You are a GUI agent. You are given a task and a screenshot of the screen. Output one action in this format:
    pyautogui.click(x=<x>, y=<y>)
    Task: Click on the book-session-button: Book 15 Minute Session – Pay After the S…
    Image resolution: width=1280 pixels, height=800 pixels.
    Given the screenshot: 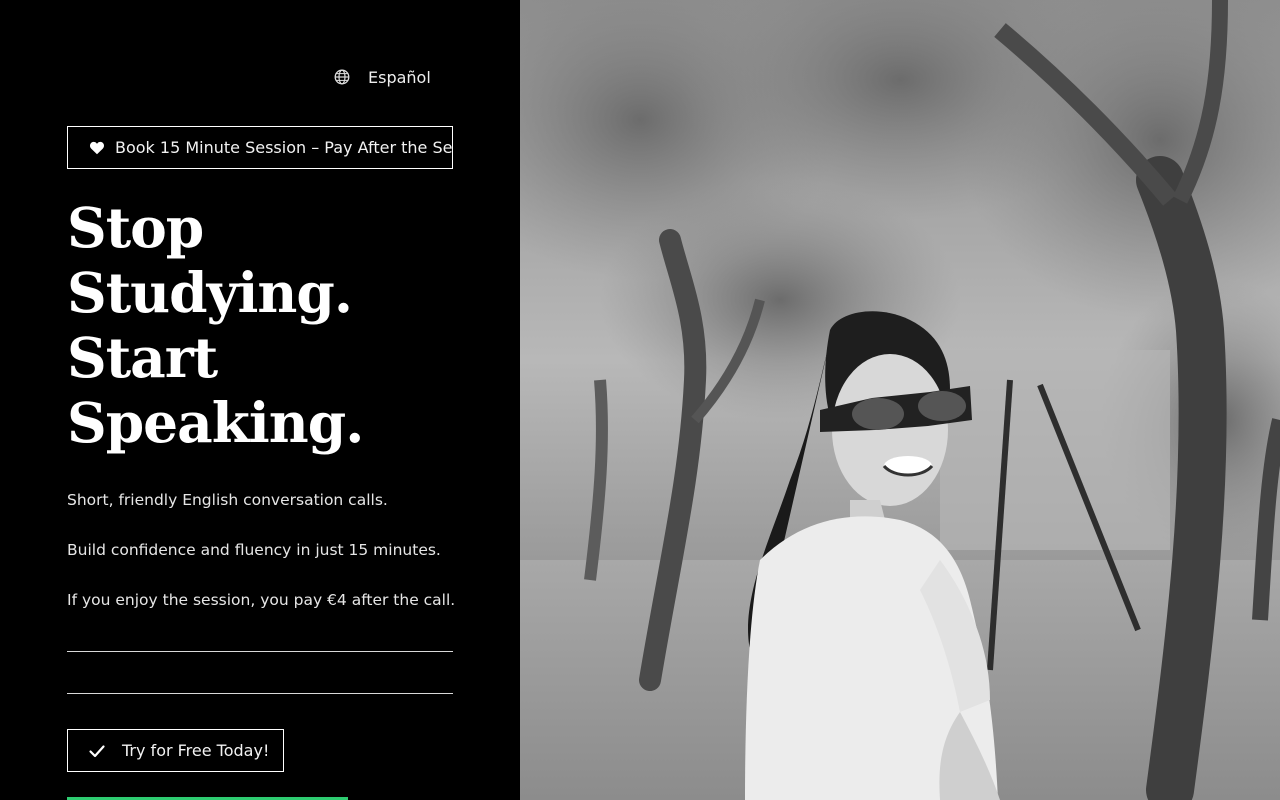 What is the action you would take?
    pyautogui.click(x=260, y=147)
    